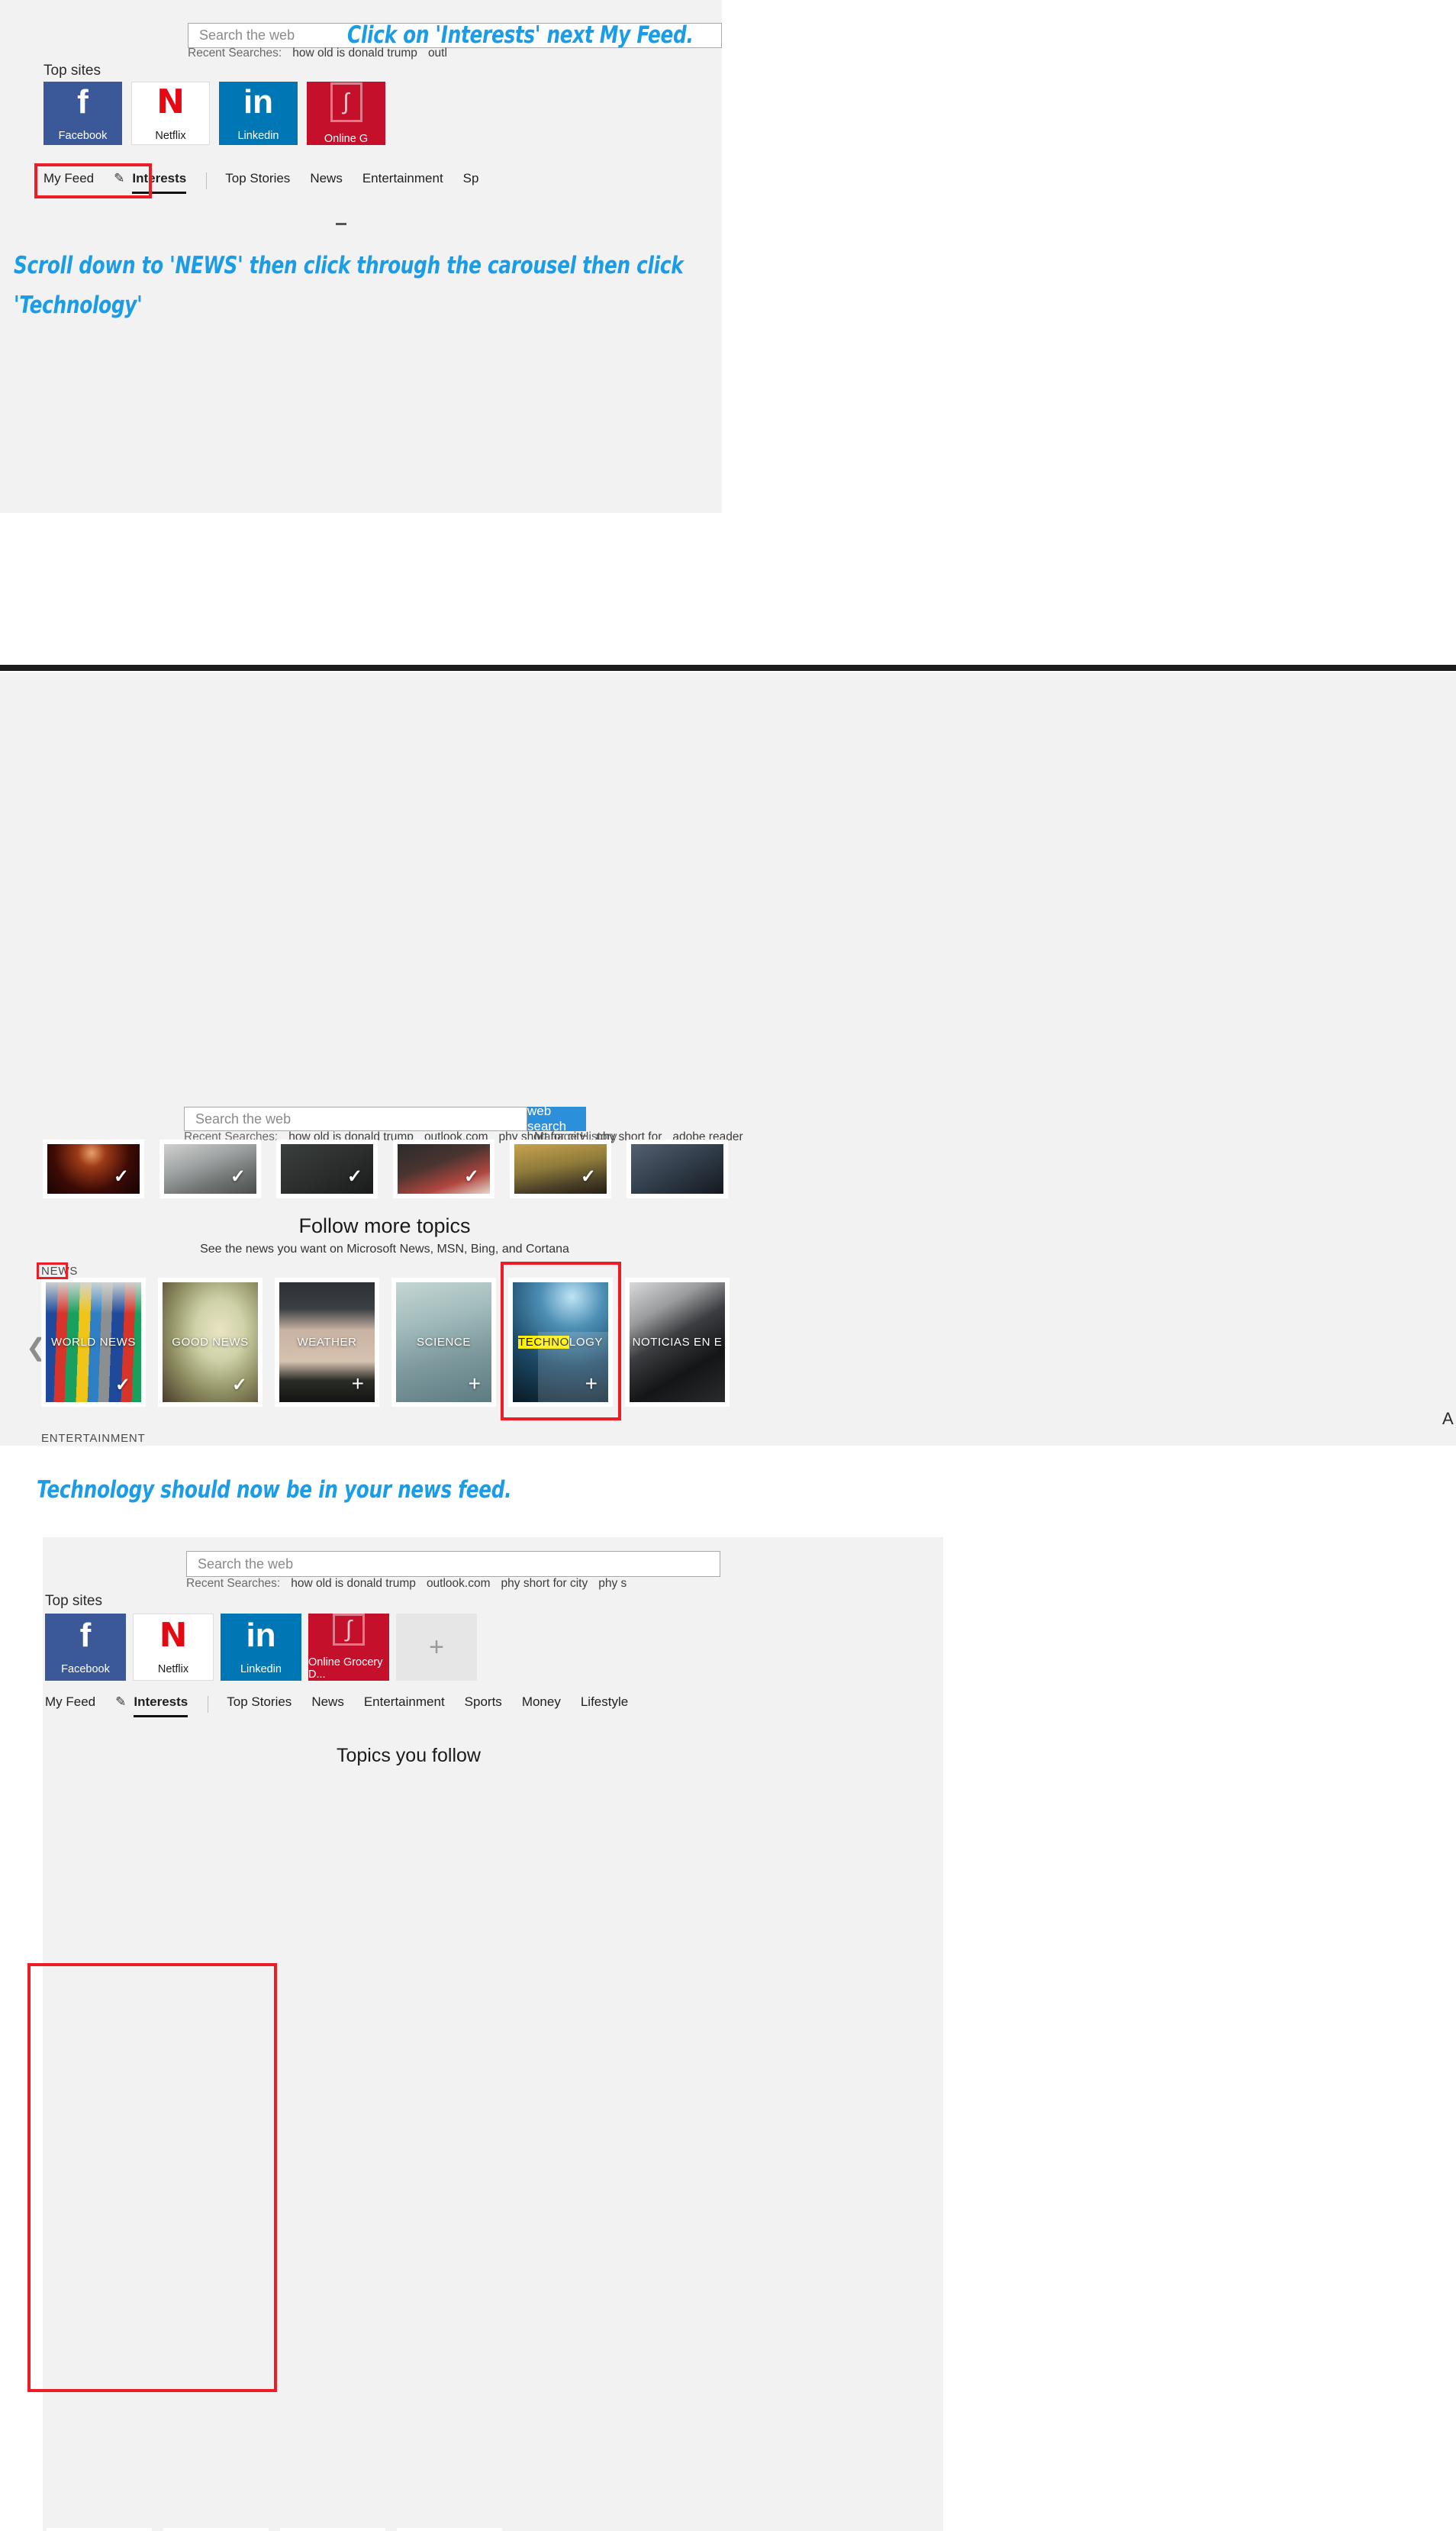 The width and height of the screenshot is (1456, 2531). What do you see at coordinates (93, 1438) in the screenshot?
I see `category-label-entertainment: ENTERTAINMENT` at bounding box center [93, 1438].